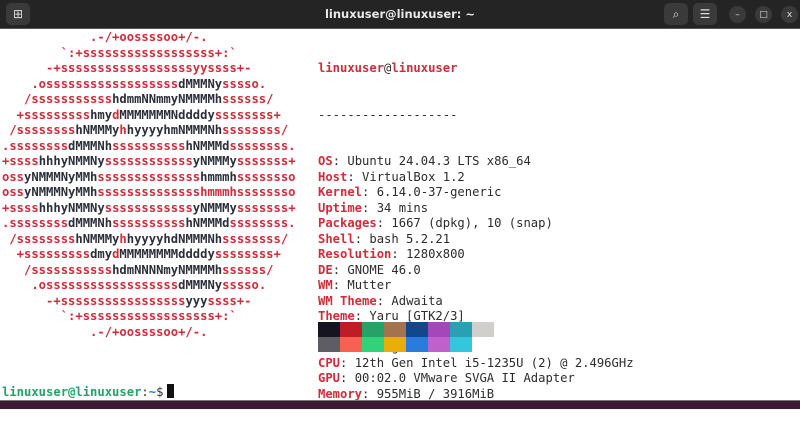  What do you see at coordinates (90, 145) in the screenshot?
I see `logo-segment: dMMMNh` at bounding box center [90, 145].